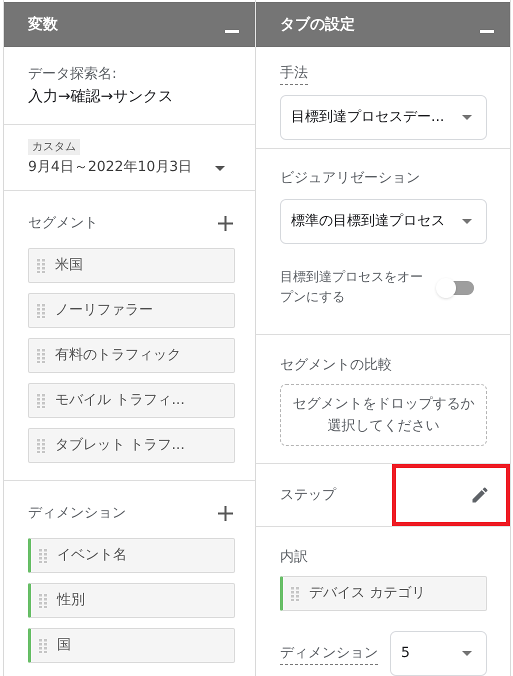 This screenshot has height=676, width=513. I want to click on custom-badge: カスタム, so click(54, 146).